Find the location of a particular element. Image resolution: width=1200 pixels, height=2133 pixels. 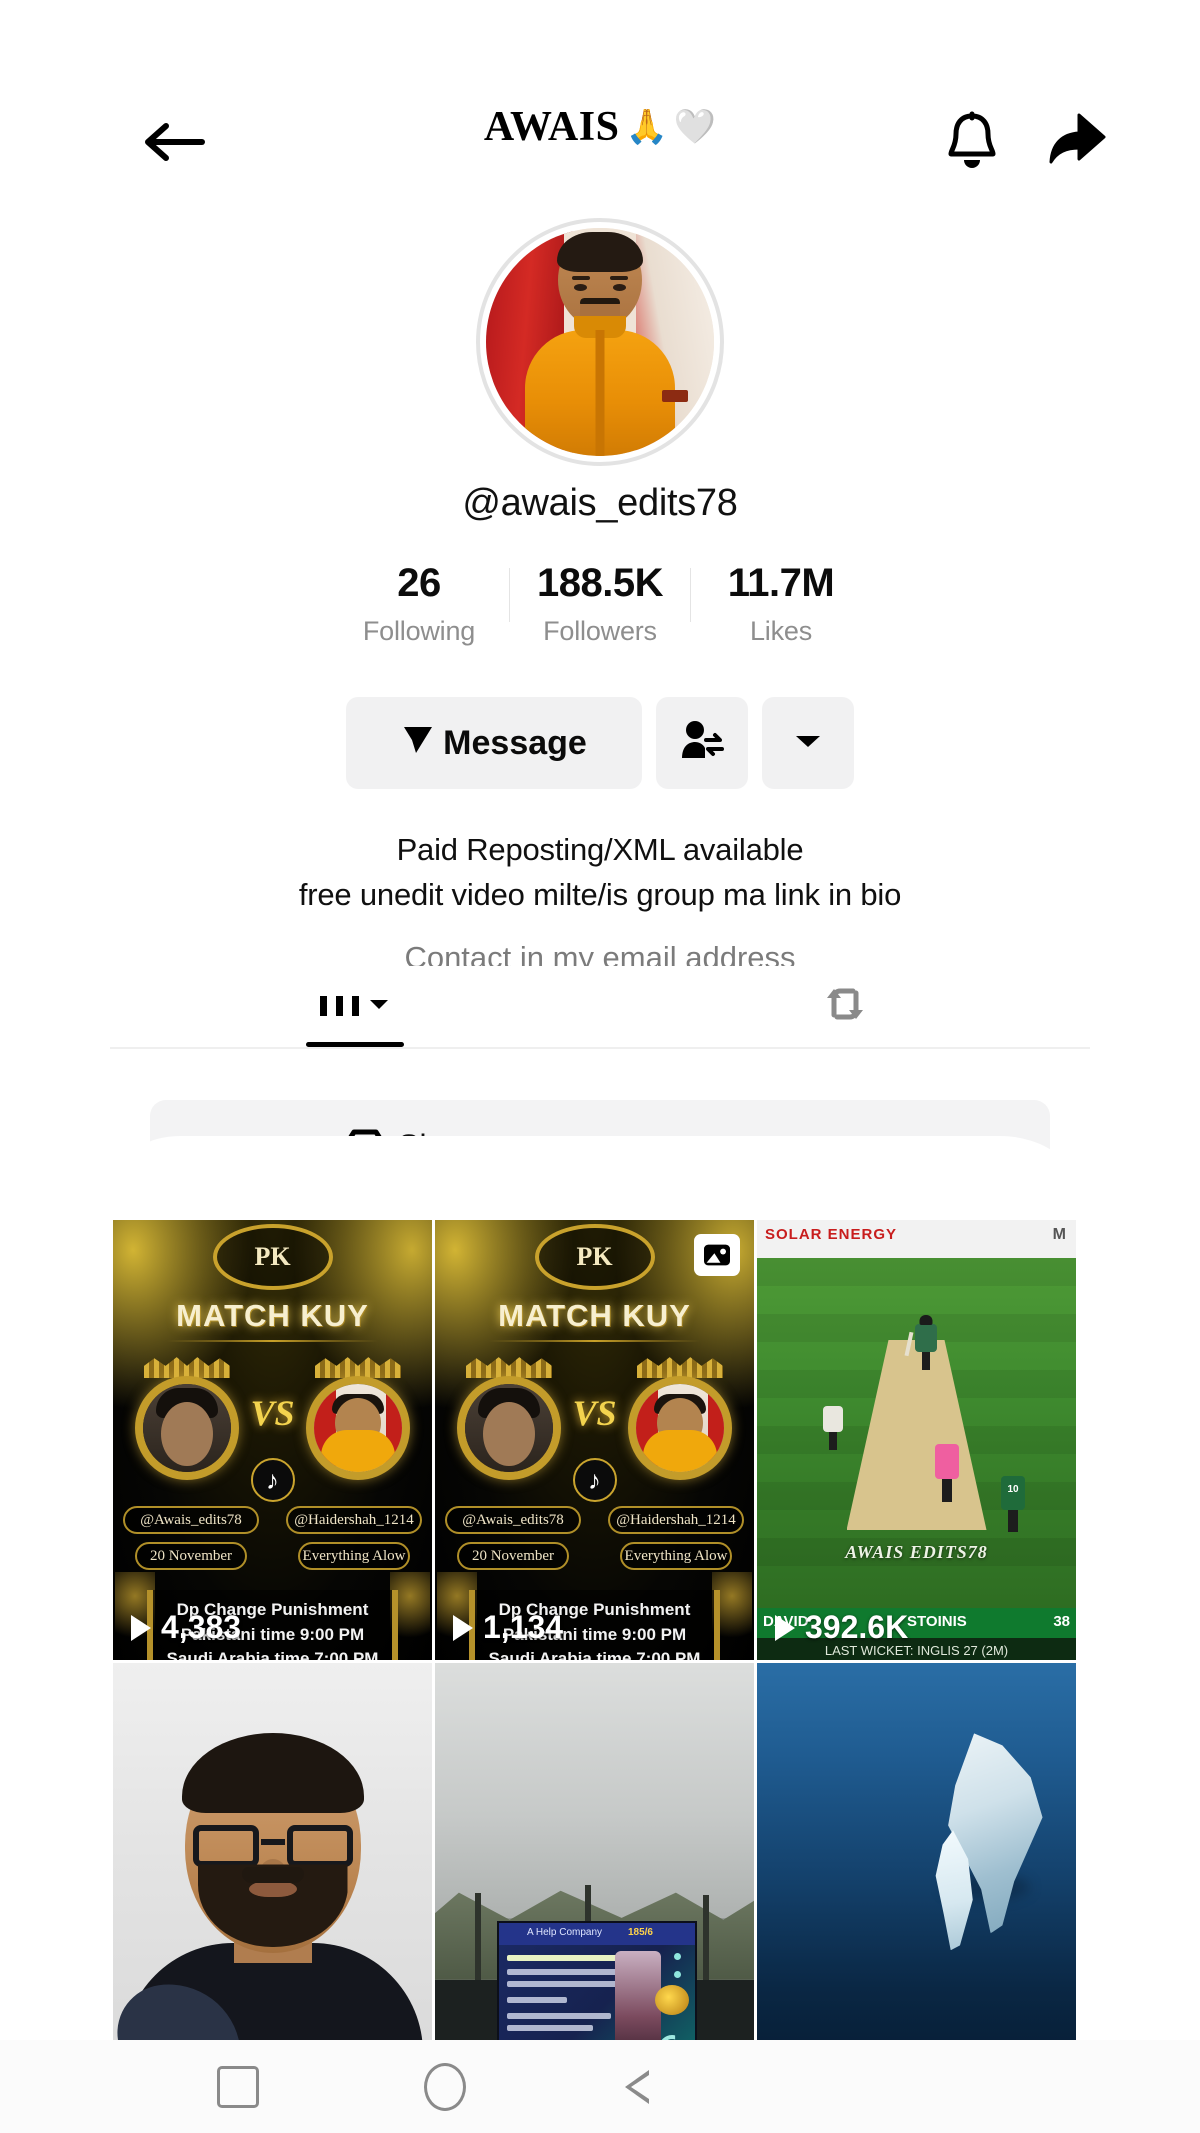

grid-icon is located at coordinates (339, 1006).